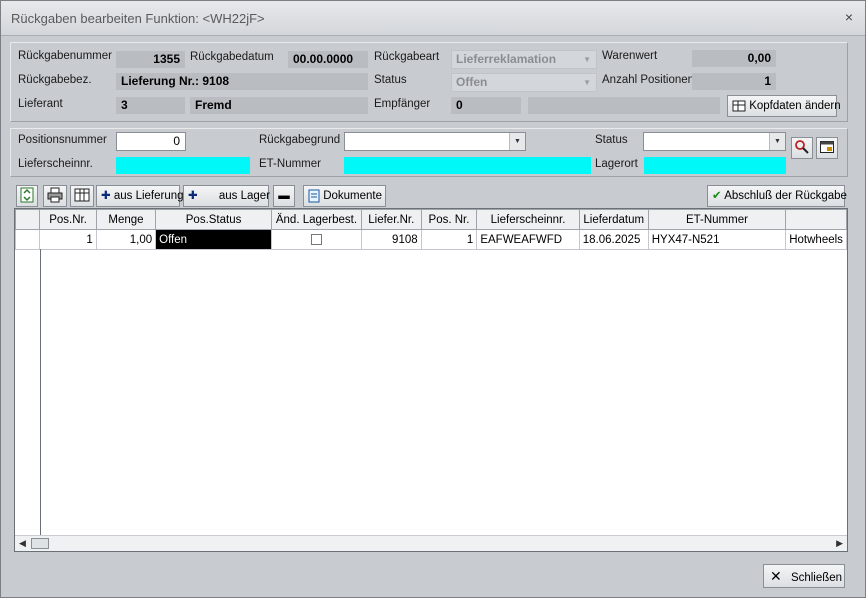 The width and height of the screenshot is (866, 598). Describe the element at coordinates (353, 196) in the screenshot. I see `dokumente-label: Dokumente` at that location.